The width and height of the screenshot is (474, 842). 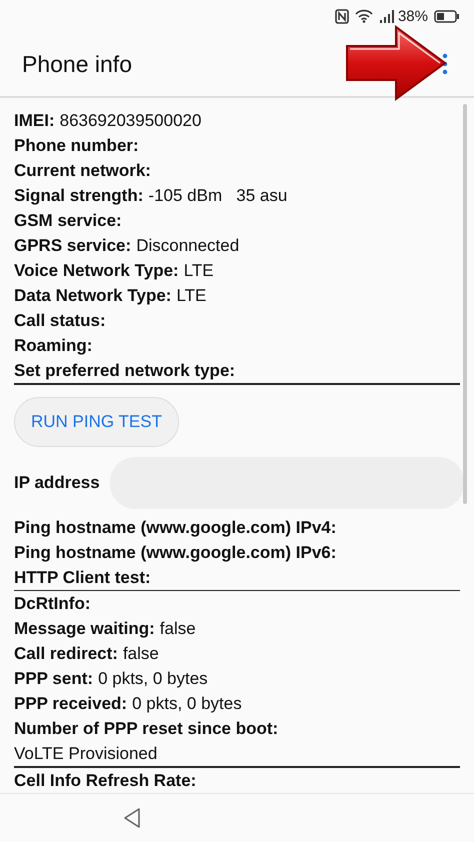 What do you see at coordinates (66, 654) in the screenshot?
I see `field-label: Call redirect:` at bounding box center [66, 654].